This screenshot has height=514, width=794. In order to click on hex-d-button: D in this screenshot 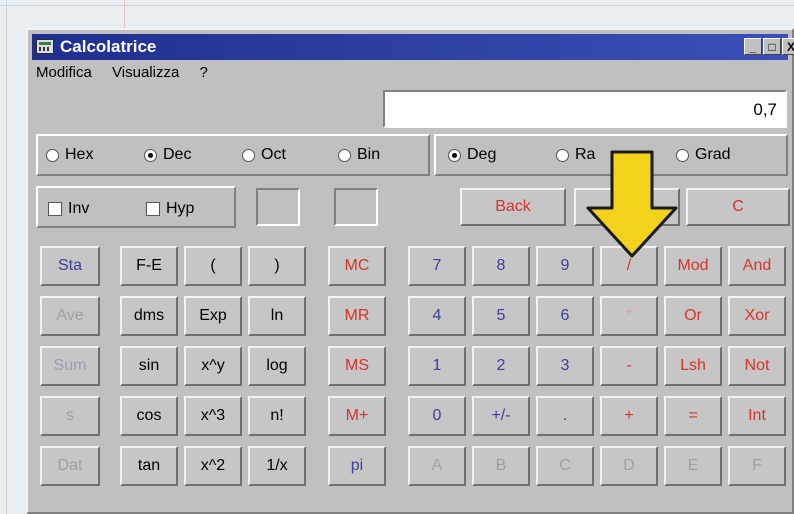, I will do `click(629, 466)`.